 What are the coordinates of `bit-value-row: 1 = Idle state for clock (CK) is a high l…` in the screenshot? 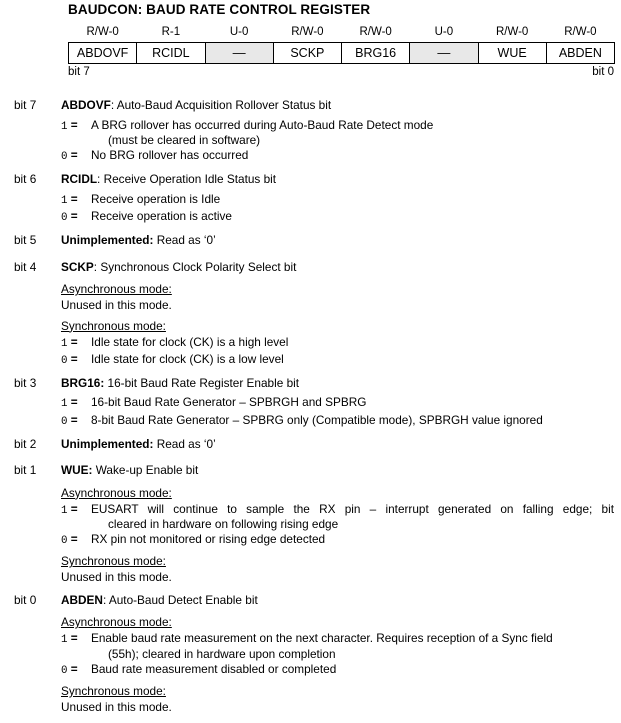 It's located at (337, 343).